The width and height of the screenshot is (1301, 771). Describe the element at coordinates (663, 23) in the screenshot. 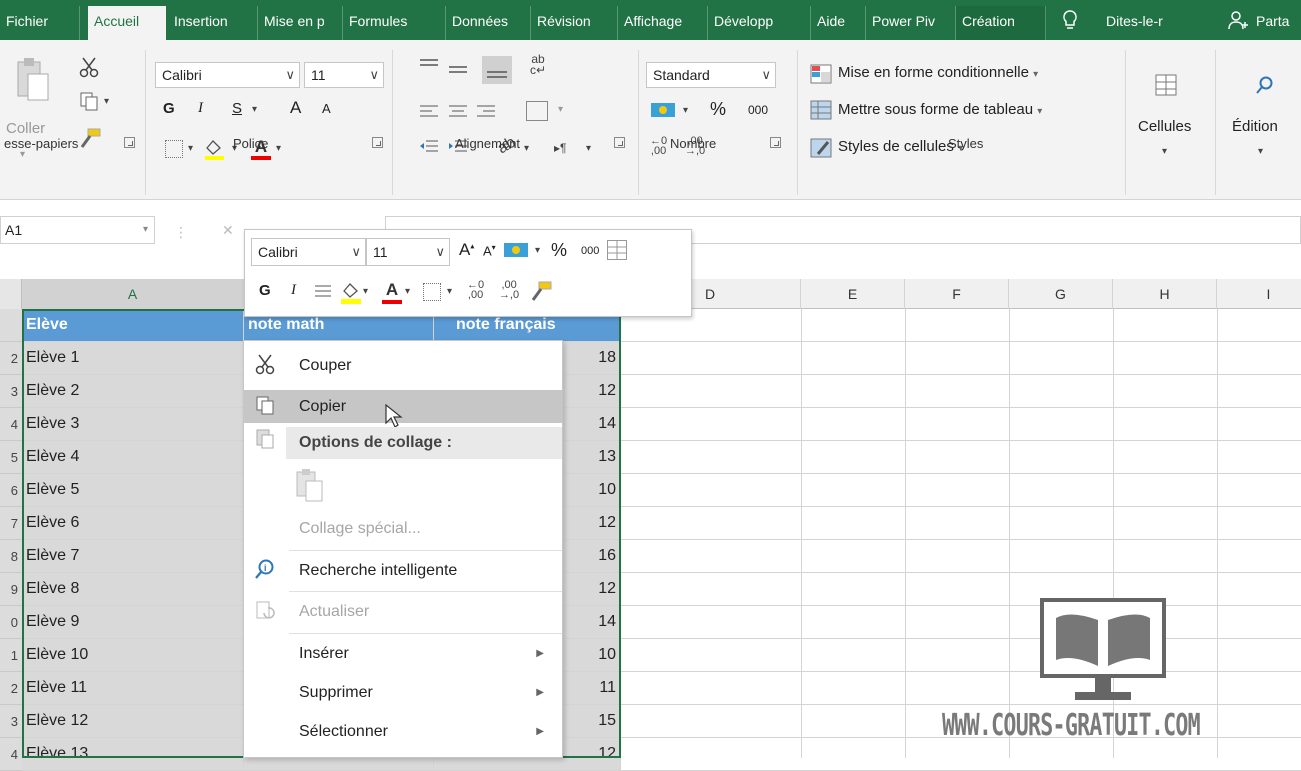

I see `tab-view: Affichage` at that location.